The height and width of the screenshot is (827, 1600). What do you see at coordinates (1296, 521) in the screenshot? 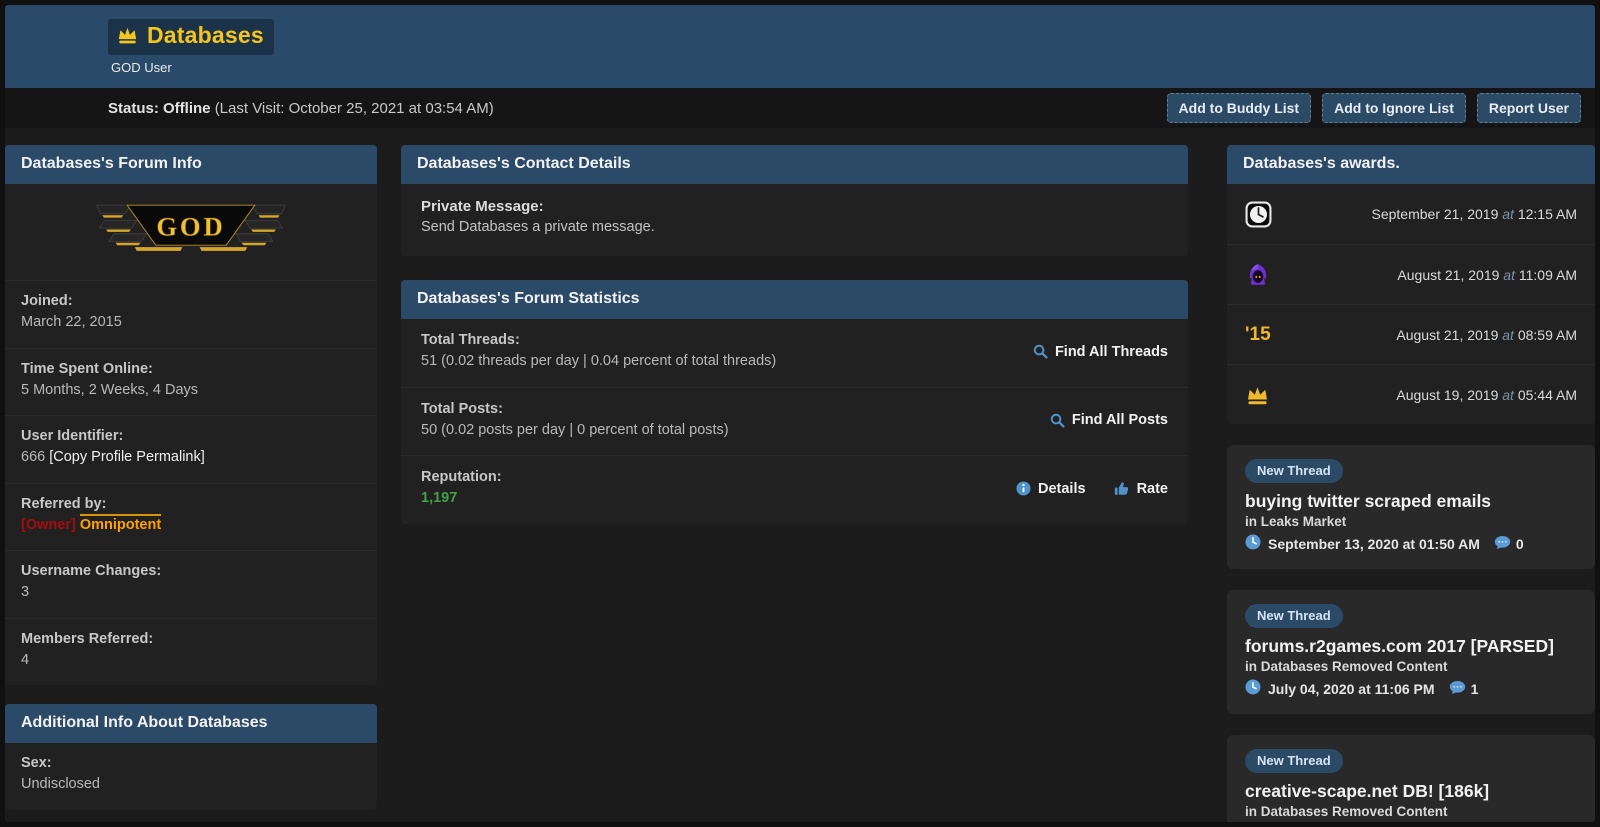
I see `thread-forum: in Leaks Market` at bounding box center [1296, 521].